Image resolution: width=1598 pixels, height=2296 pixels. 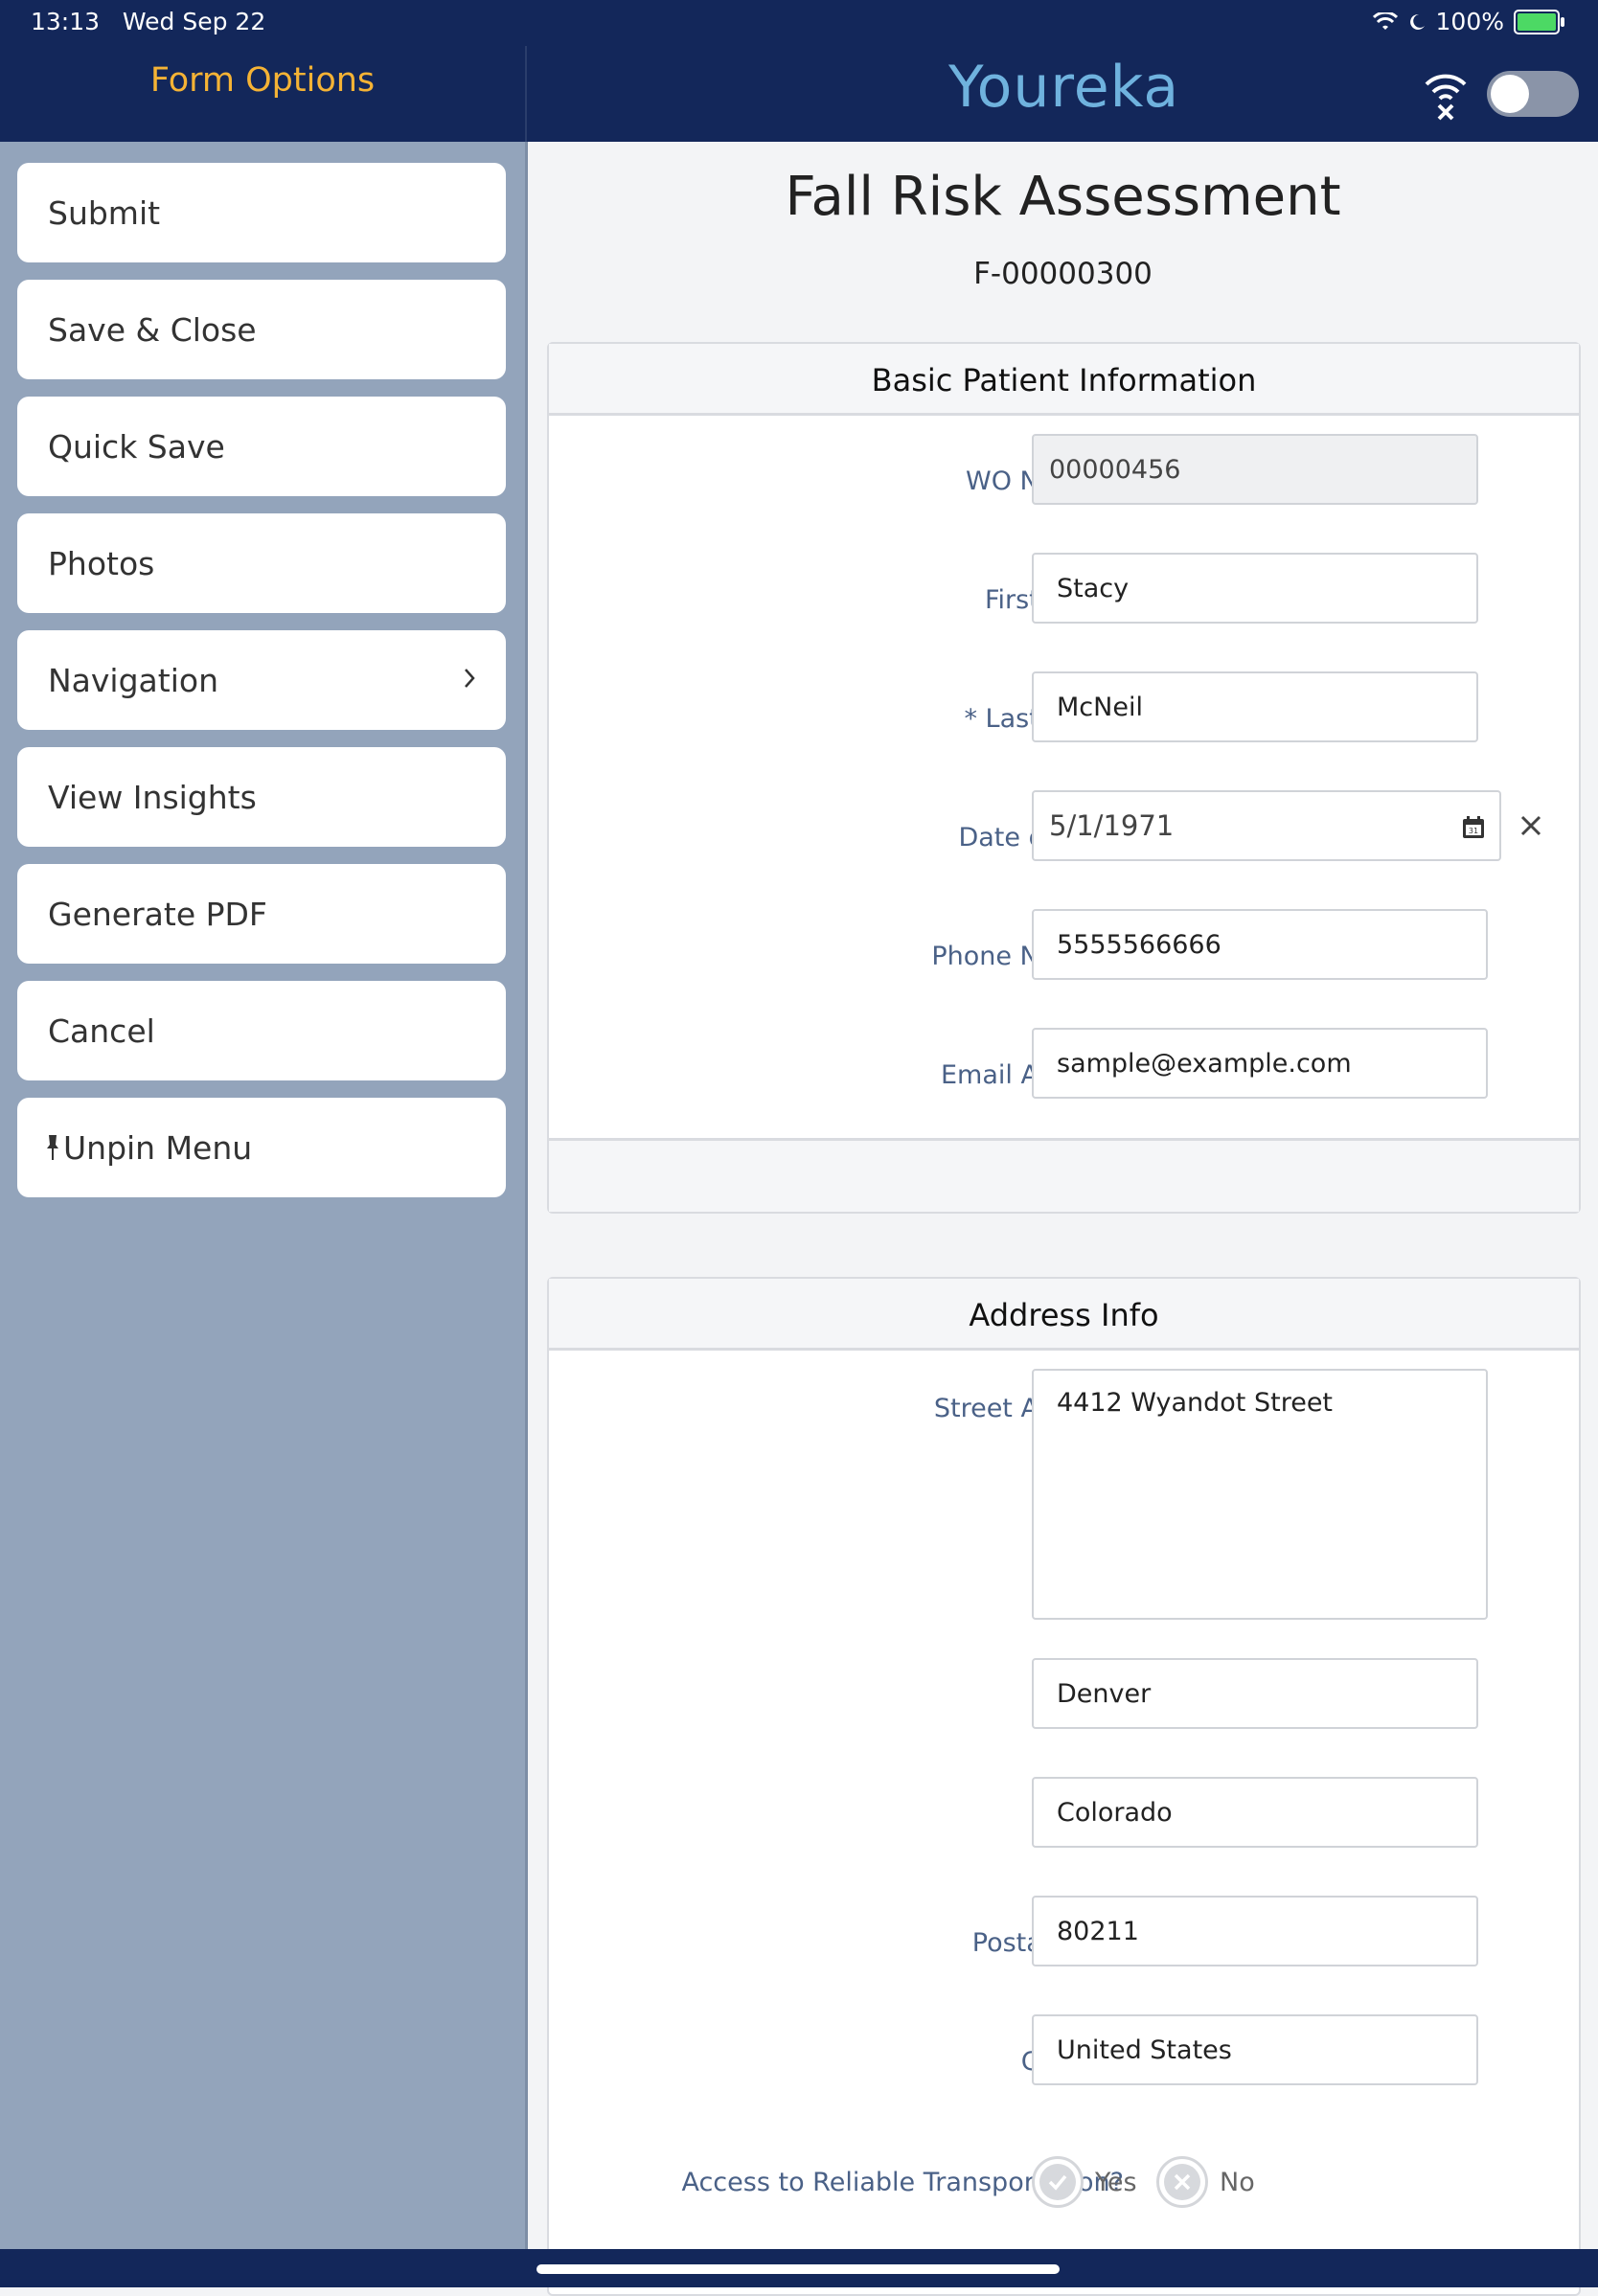 What do you see at coordinates (1255, 706) in the screenshot?
I see `last-name-field: McNeil` at bounding box center [1255, 706].